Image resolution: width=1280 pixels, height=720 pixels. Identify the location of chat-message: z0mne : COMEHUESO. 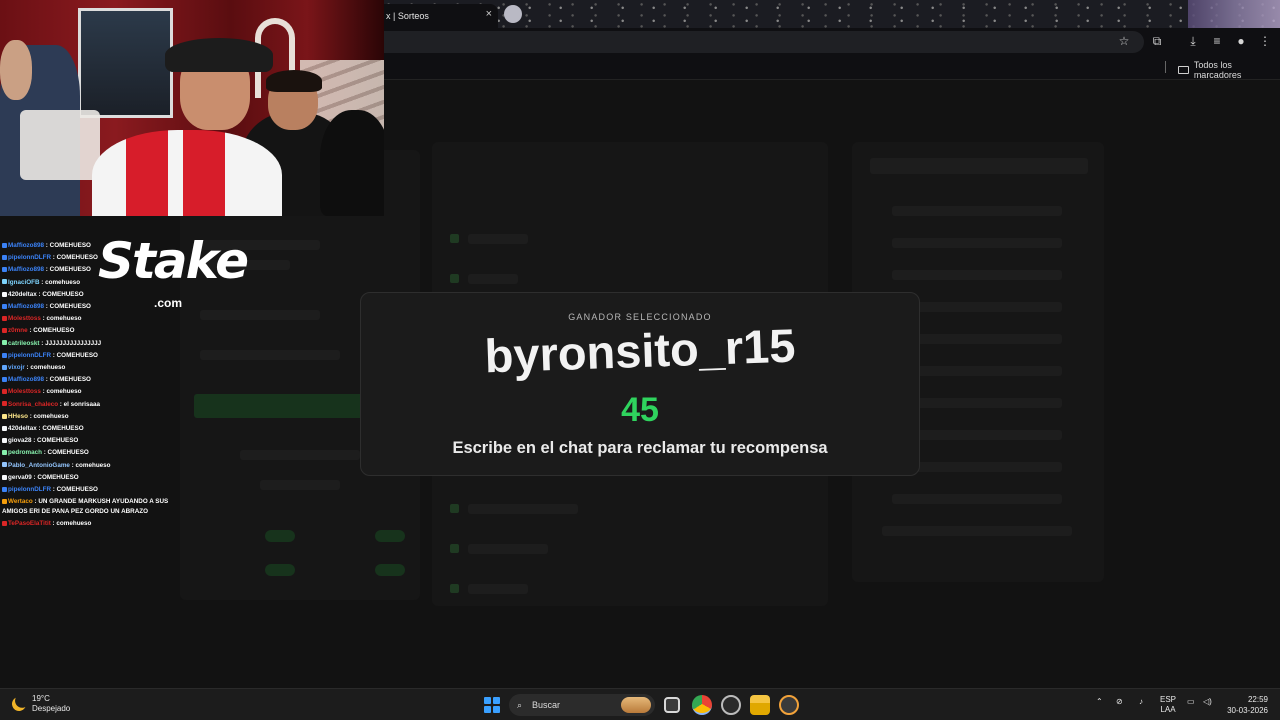
(92, 331).